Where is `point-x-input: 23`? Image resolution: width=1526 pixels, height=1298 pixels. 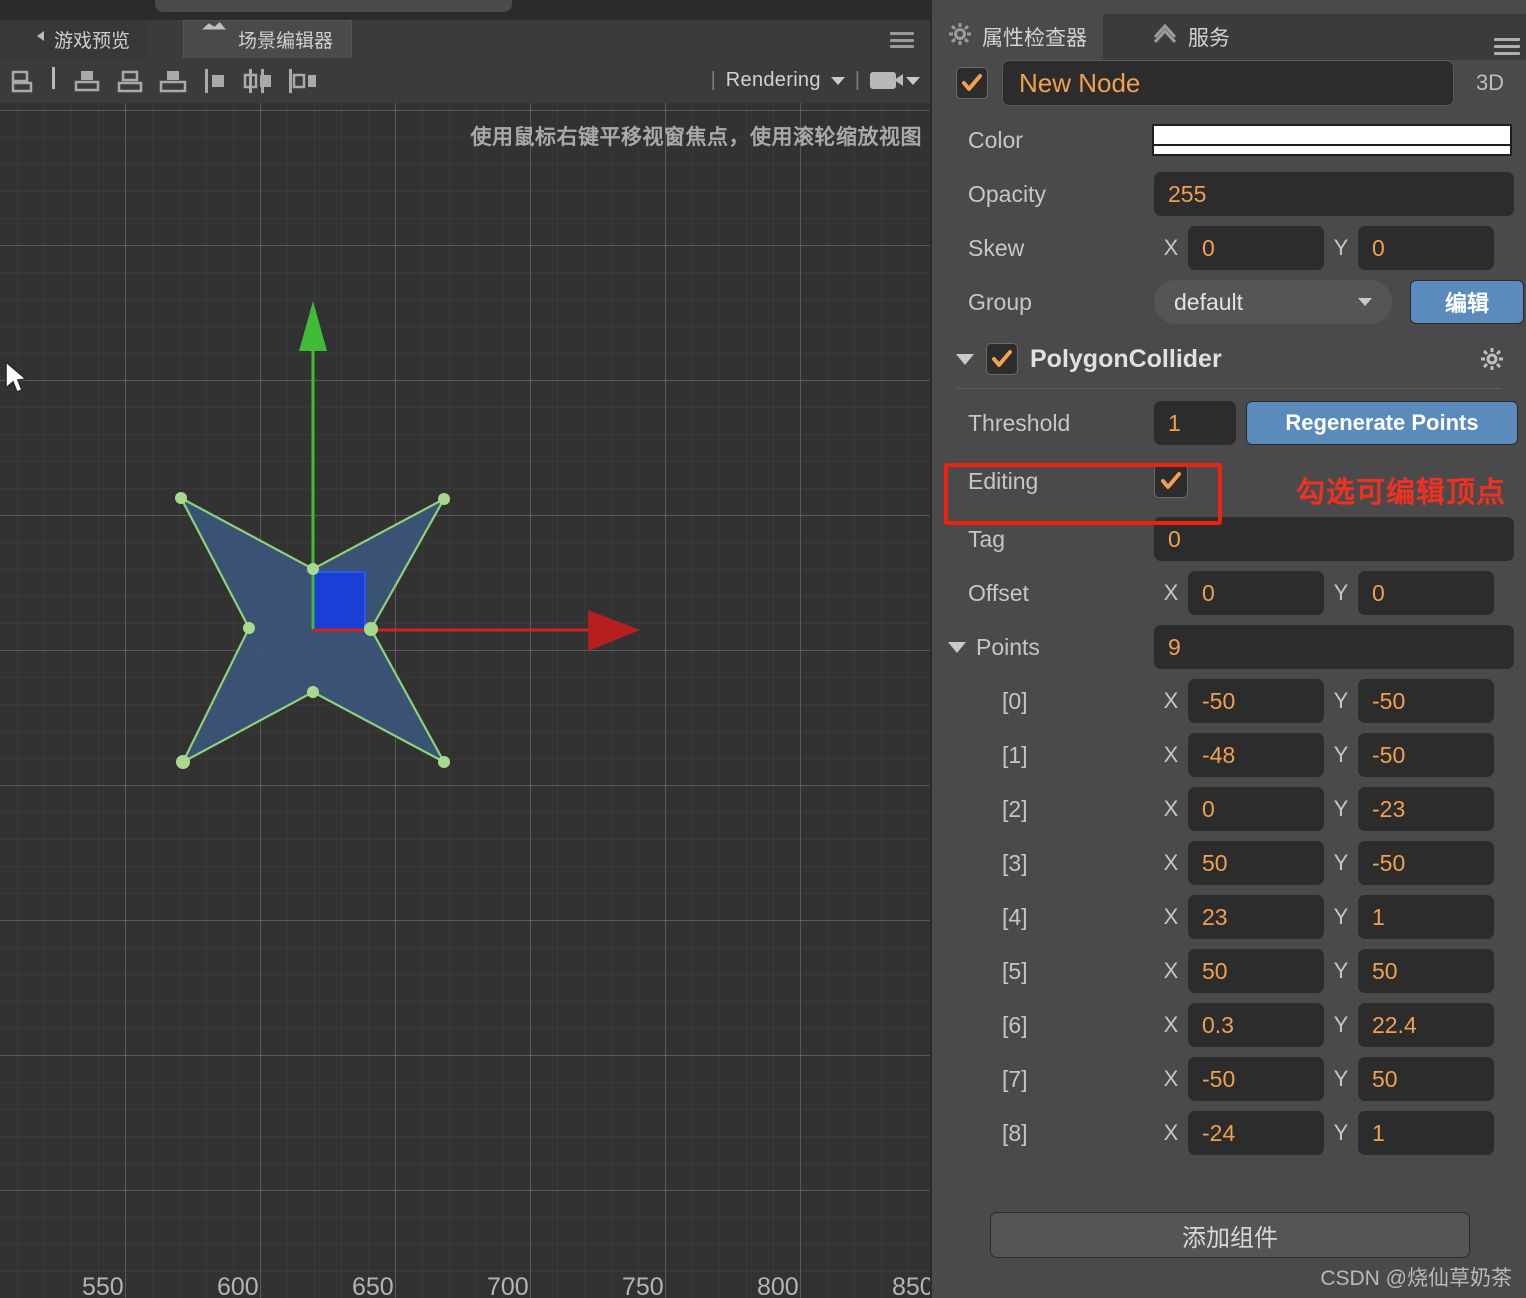
point-x-input: 23 is located at coordinates (1256, 917).